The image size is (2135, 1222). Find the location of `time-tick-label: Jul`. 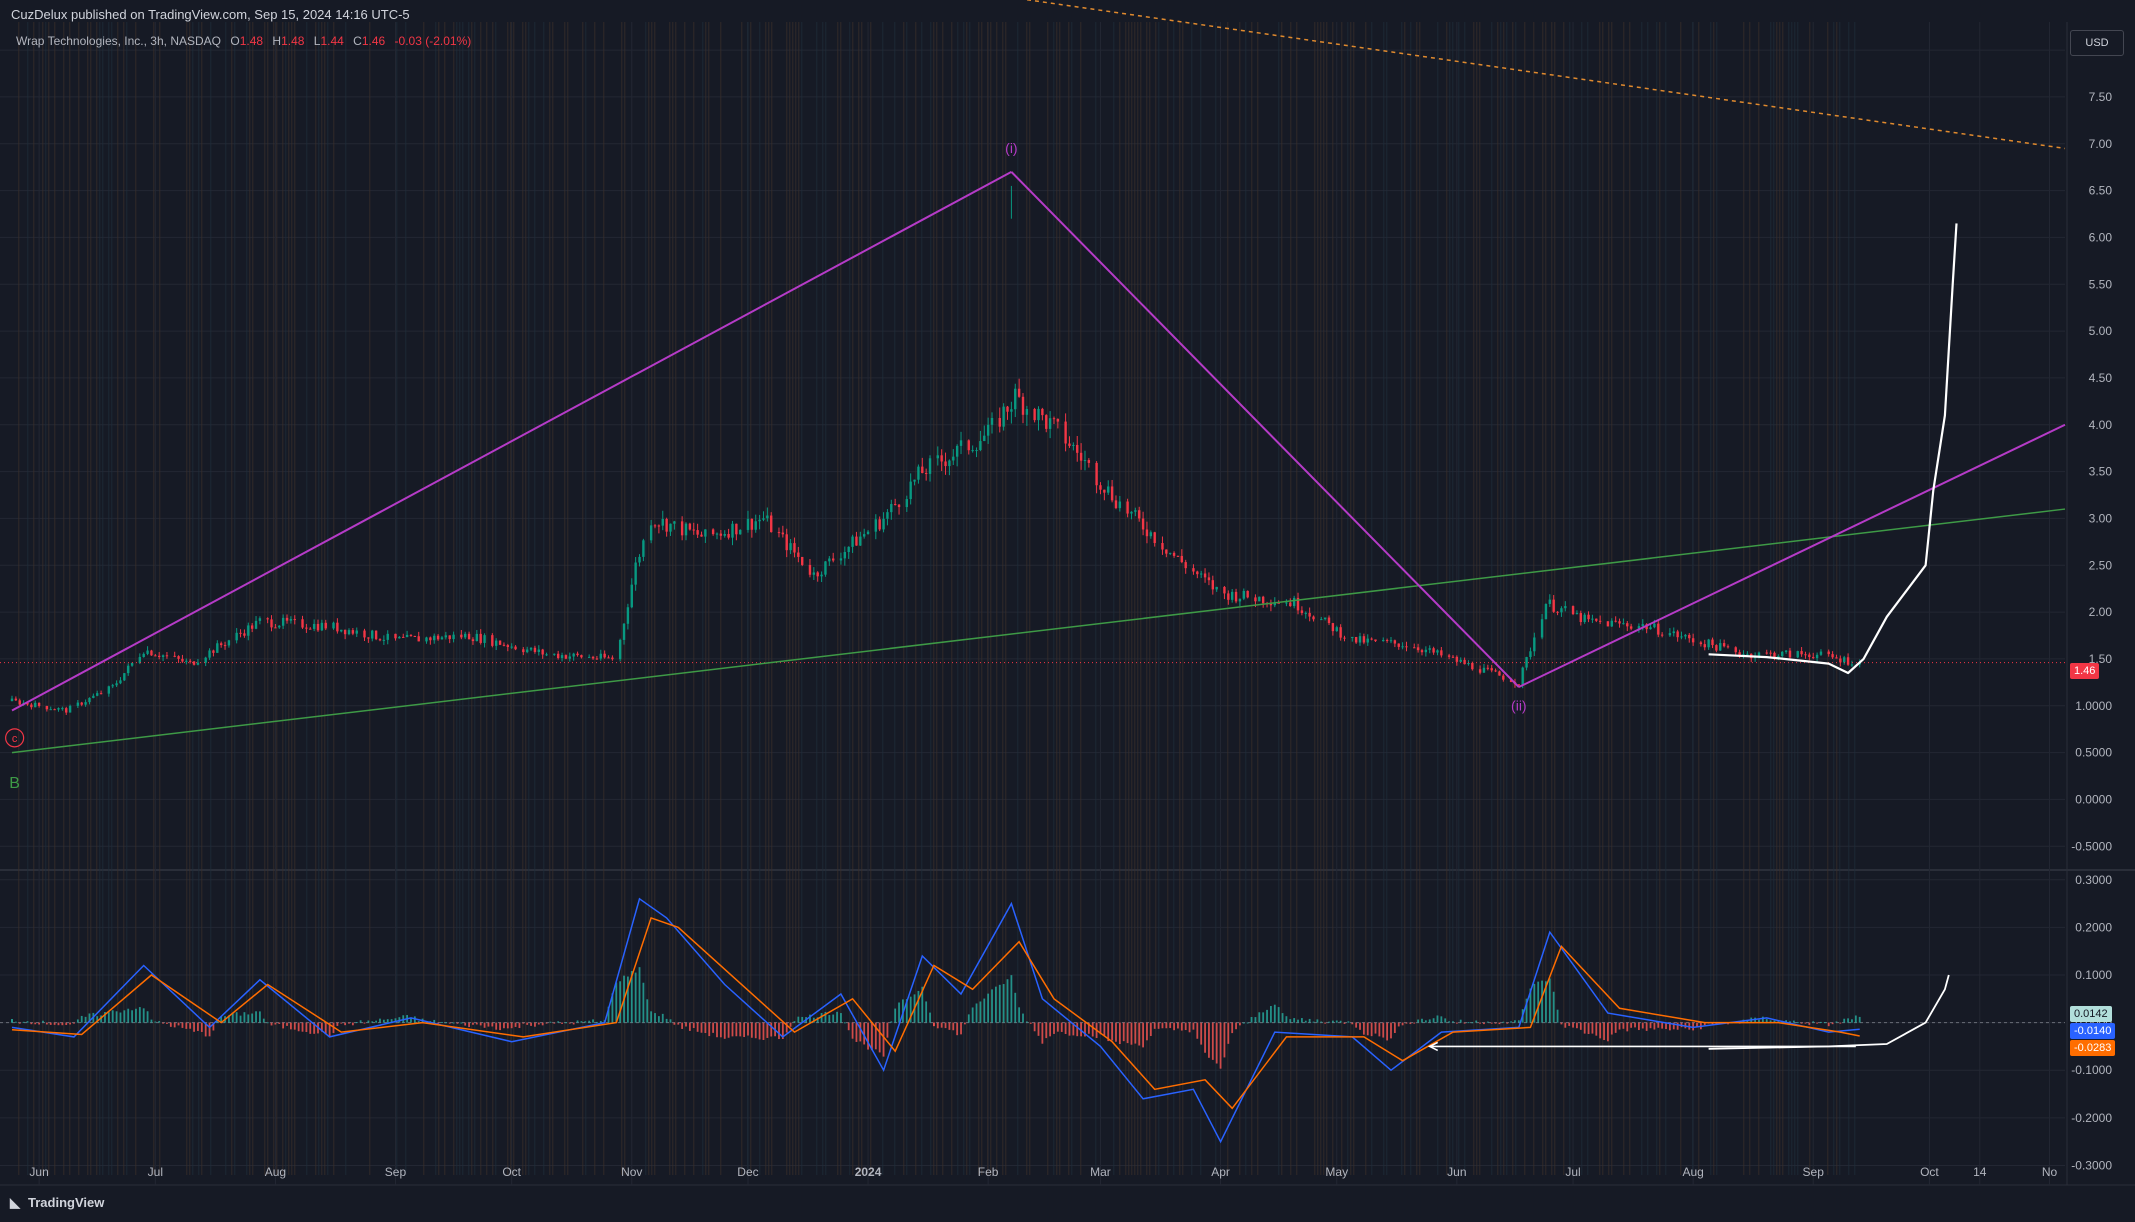

time-tick-label: Jul is located at coordinates (155, 1172).